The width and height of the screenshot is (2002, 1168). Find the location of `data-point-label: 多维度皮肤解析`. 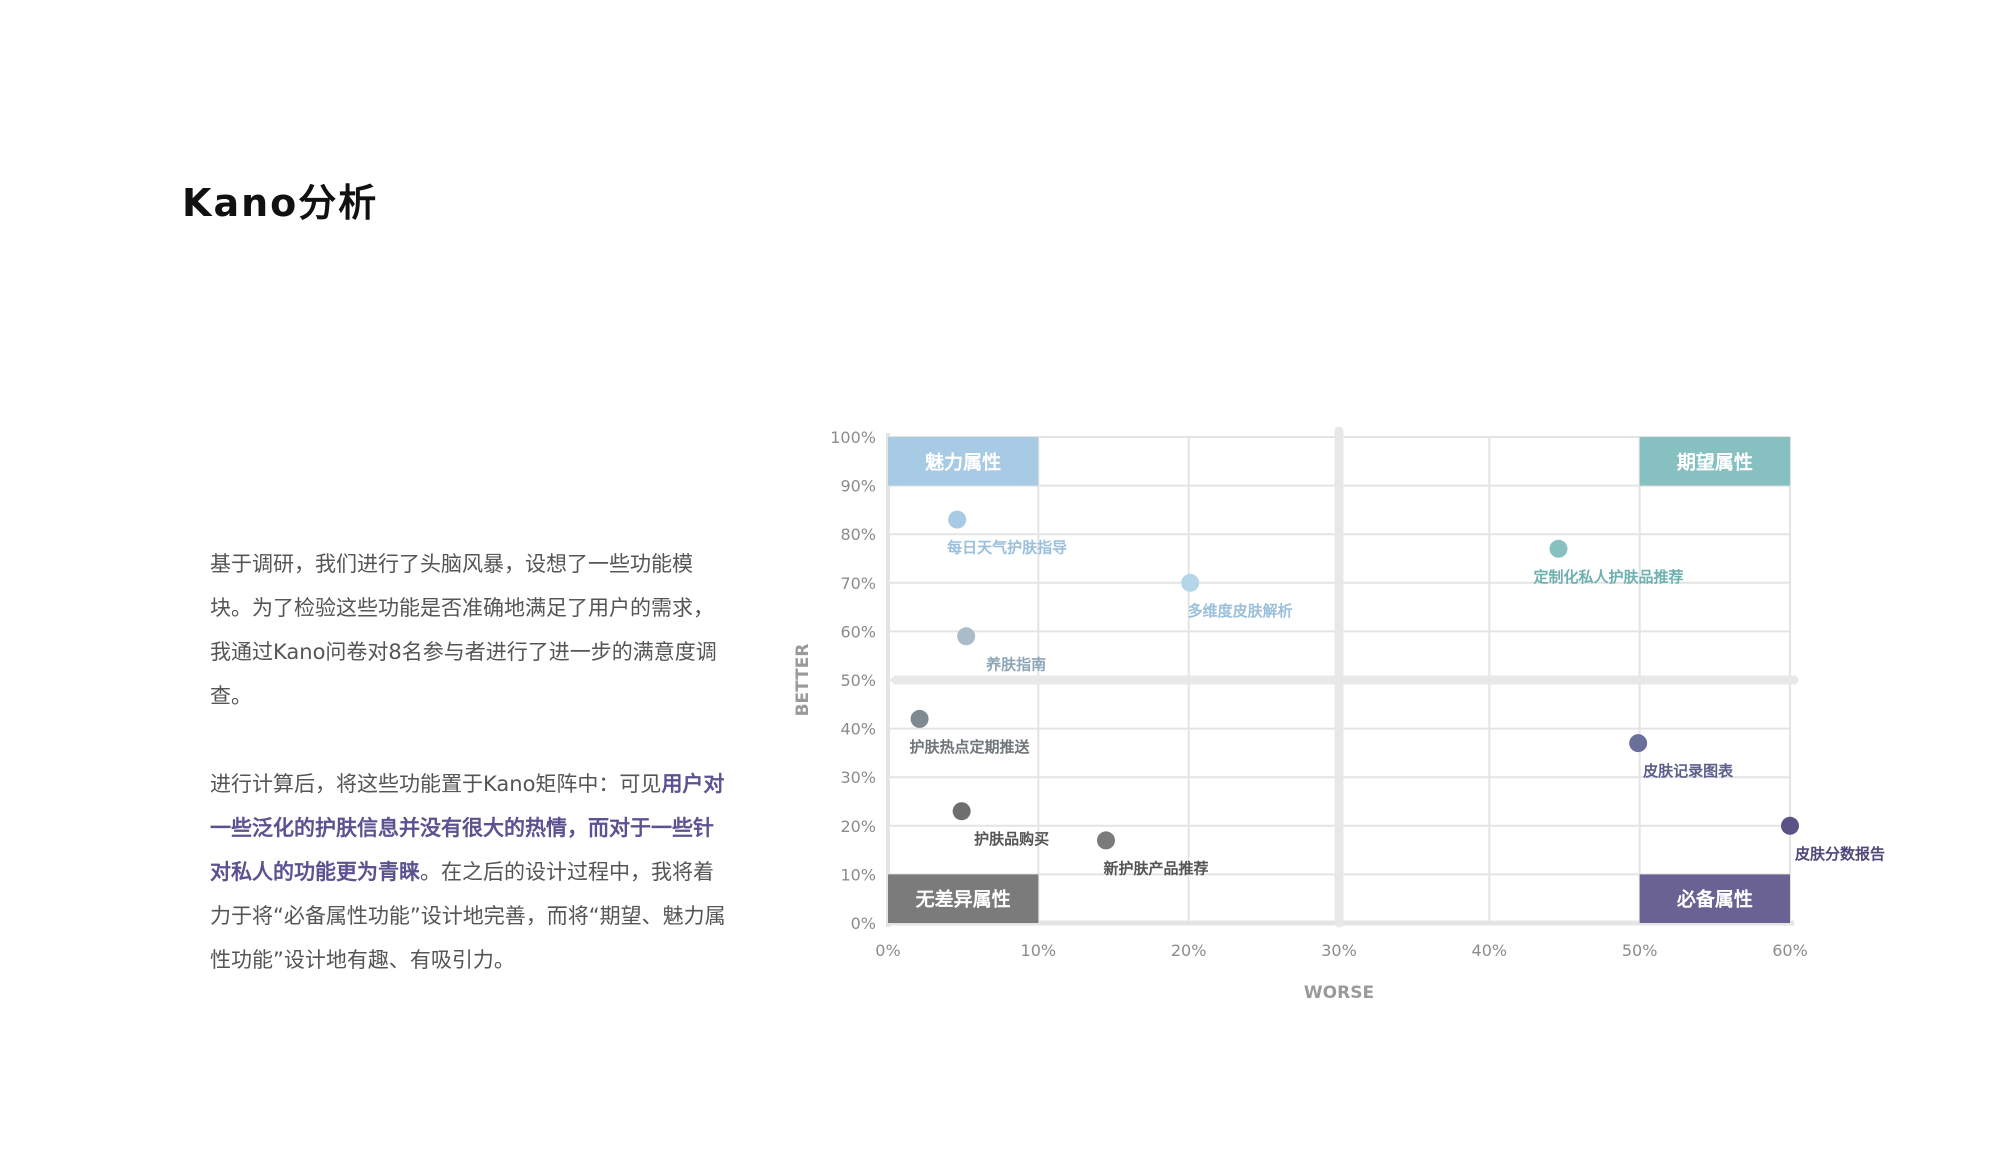

data-point-label: 多维度皮肤解析 is located at coordinates (1240, 611).